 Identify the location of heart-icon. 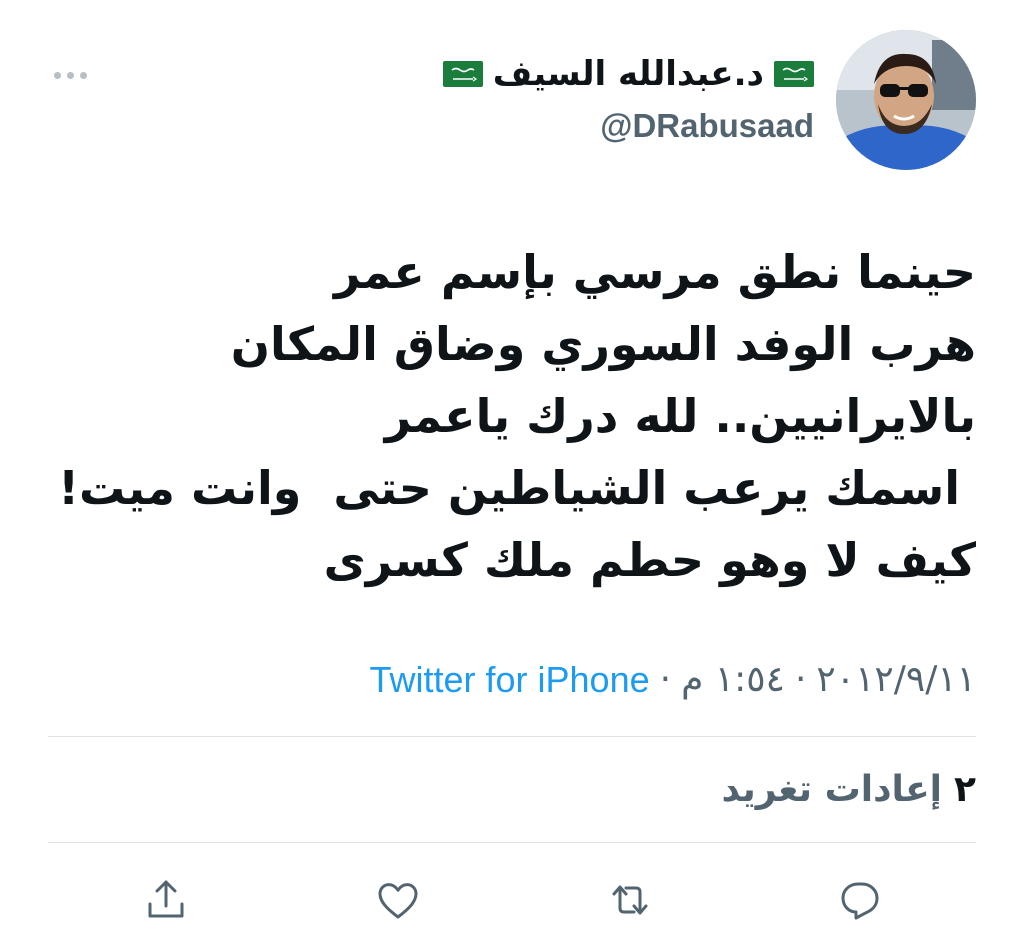
(398, 901).